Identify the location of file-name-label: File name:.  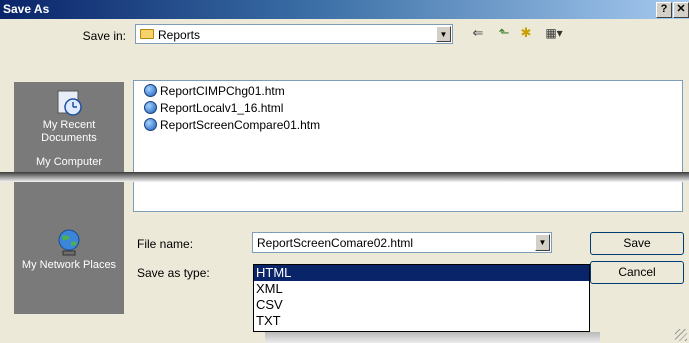
(165, 244).